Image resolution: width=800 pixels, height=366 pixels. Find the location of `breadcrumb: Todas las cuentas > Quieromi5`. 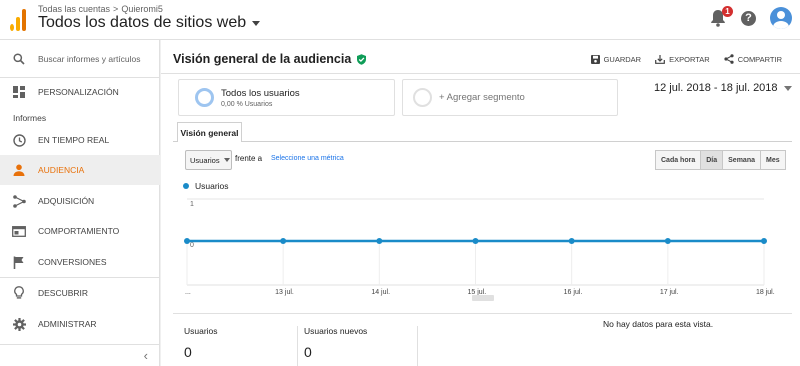

breadcrumb: Todas las cuentas > Quieromi5 is located at coordinates (100, 9).